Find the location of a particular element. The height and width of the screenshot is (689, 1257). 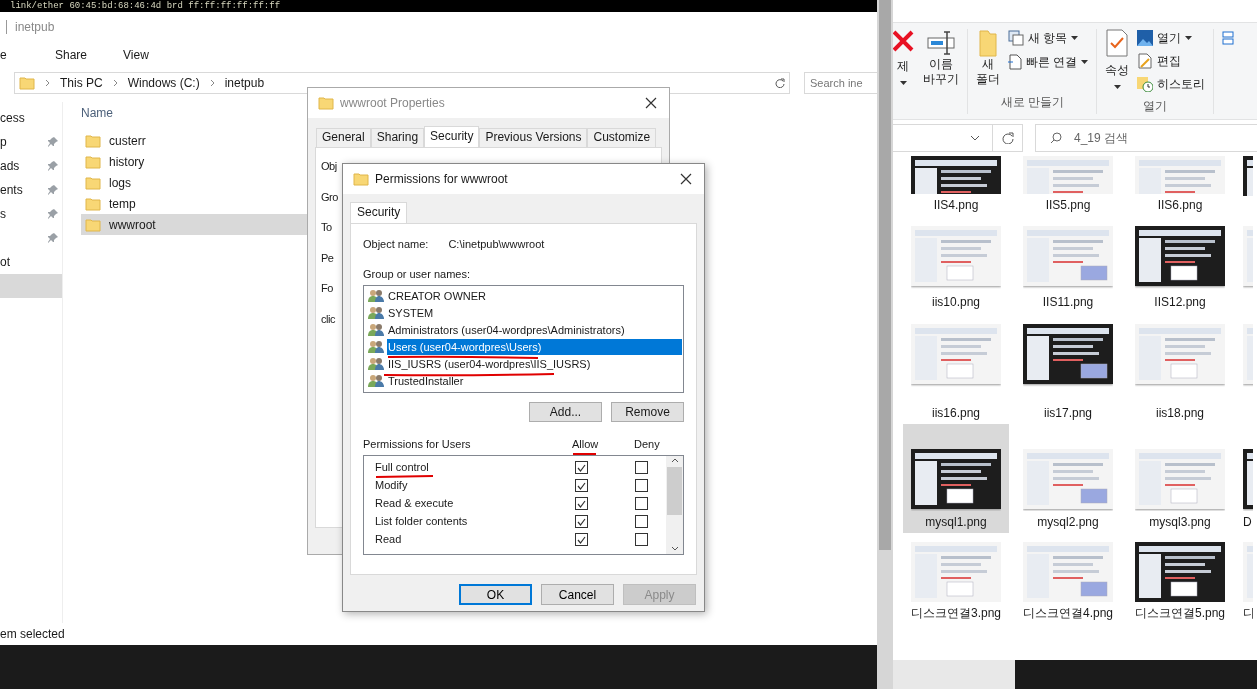

thumbnail-item: mysql1.png is located at coordinates (956, 478).